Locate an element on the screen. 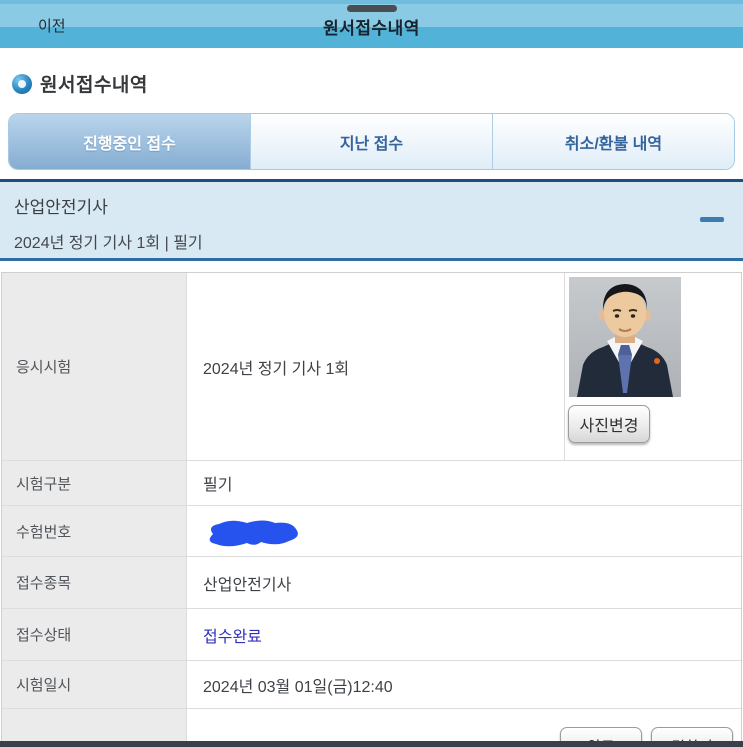 The image size is (743, 747). section-title: 원서접수내역 is located at coordinates (94, 85).